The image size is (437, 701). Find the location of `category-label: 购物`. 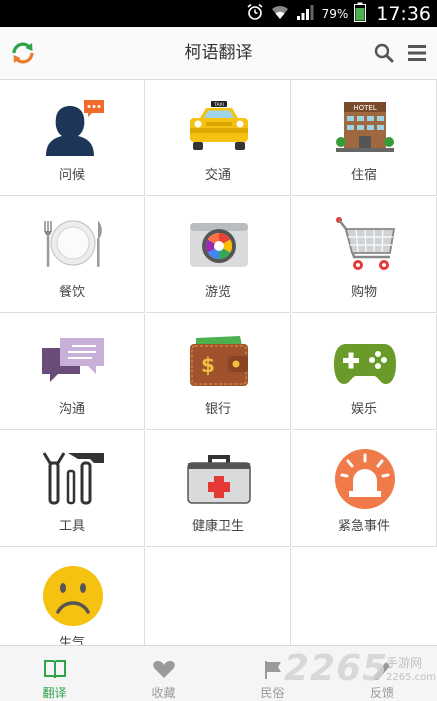

category-label: 购物 is located at coordinates (363, 292).